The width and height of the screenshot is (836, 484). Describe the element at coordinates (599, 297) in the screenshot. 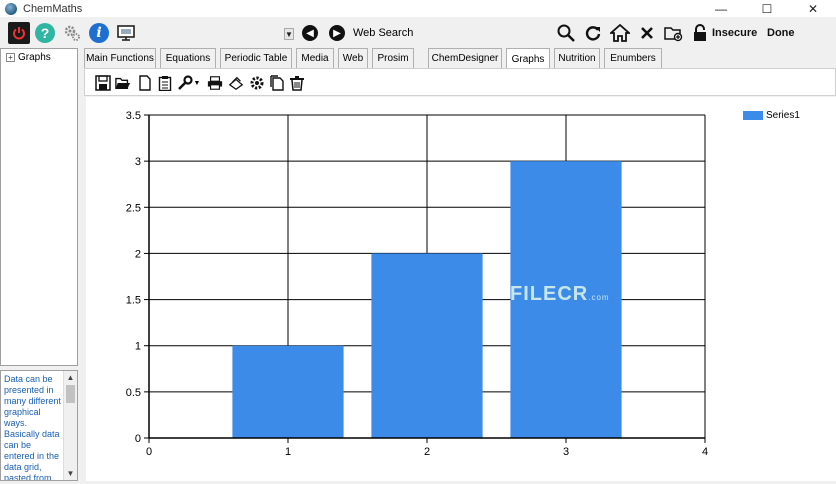

I see `watermark-suffix: .com` at that location.